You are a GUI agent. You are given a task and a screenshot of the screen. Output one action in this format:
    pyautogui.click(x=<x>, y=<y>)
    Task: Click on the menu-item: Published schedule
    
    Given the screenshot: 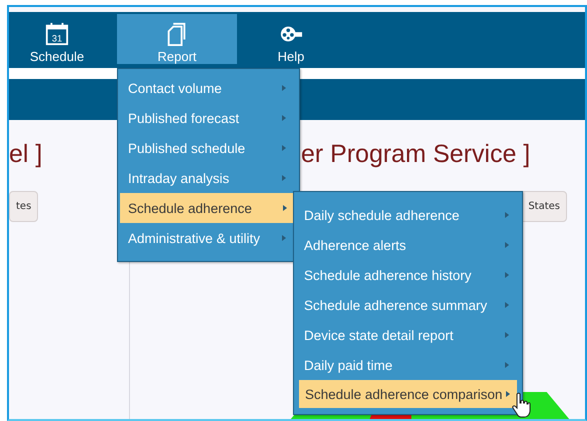 What is the action you would take?
    pyautogui.click(x=205, y=148)
    